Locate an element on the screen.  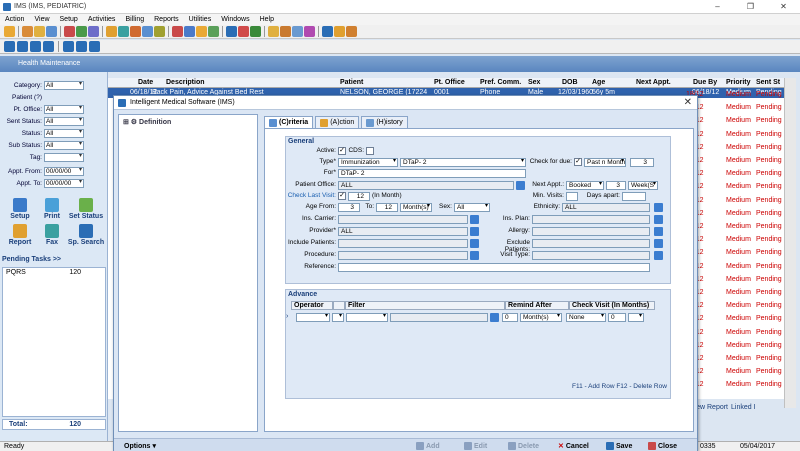
folder-icon is located at coordinates (39, 31).